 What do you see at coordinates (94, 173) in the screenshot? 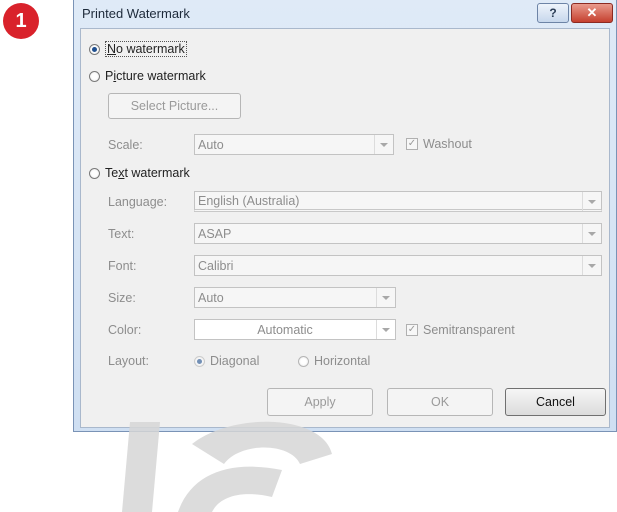
I see `text-watermark-radio` at bounding box center [94, 173].